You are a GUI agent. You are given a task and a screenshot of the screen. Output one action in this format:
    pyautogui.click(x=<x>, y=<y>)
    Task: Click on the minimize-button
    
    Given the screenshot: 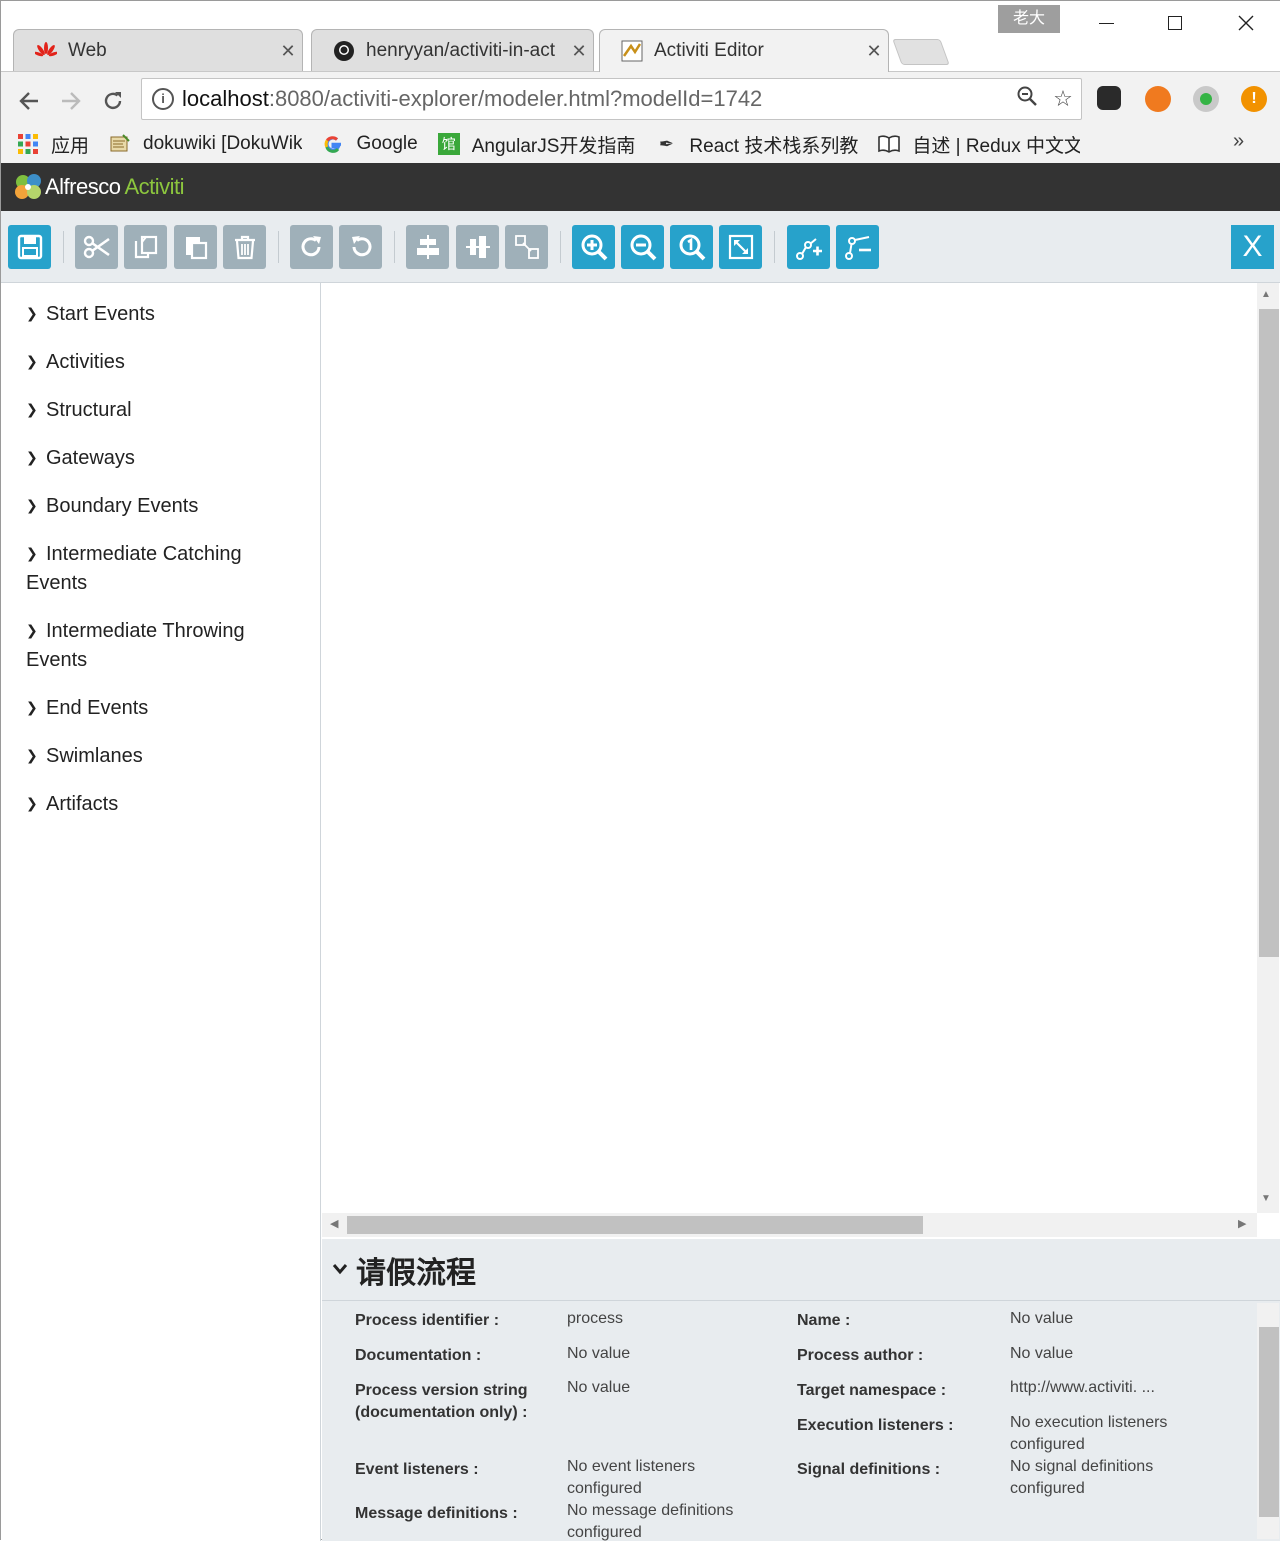 What is the action you would take?
    pyautogui.click(x=1106, y=23)
    